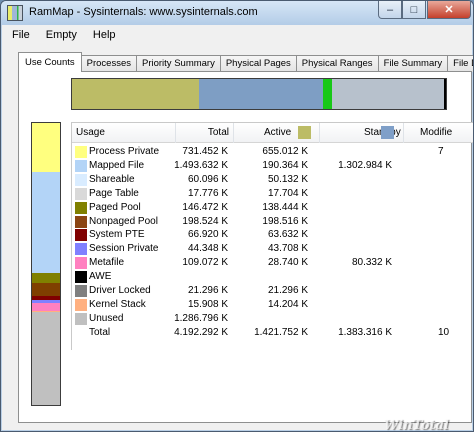 Image resolution: width=474 pixels, height=432 pixels. What do you see at coordinates (115, 207) in the screenshot?
I see `usage-cell: Paged Pool` at bounding box center [115, 207].